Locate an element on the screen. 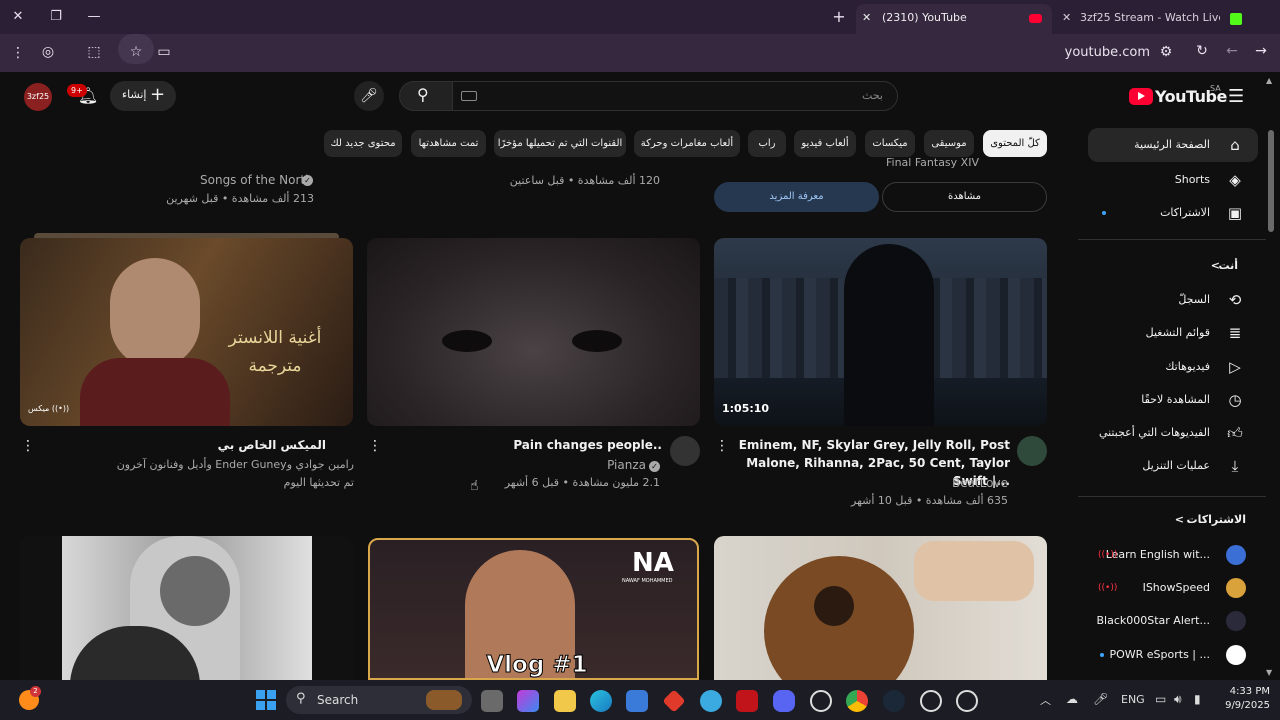  network-icon: ▭ is located at coordinates (1160, 699).